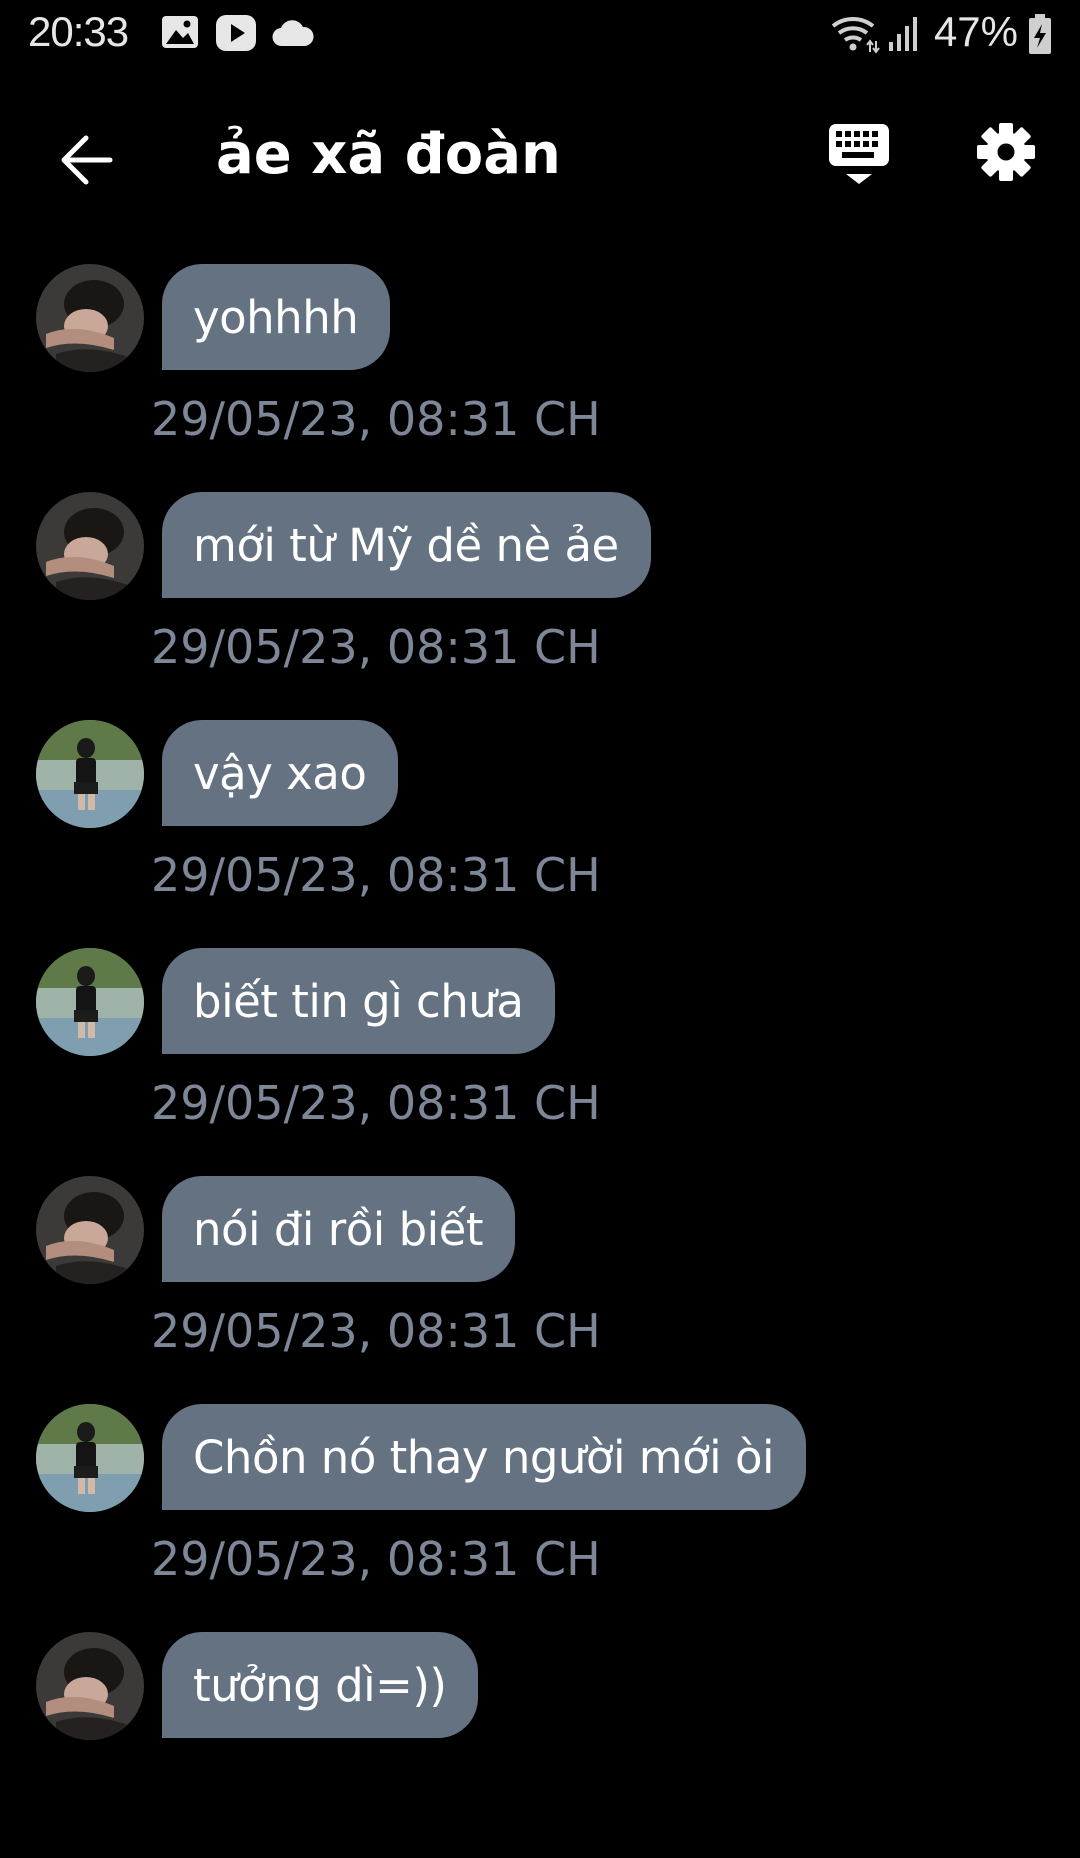 The image size is (1080, 1858). I want to click on battery-percent: 47%, so click(975, 31).